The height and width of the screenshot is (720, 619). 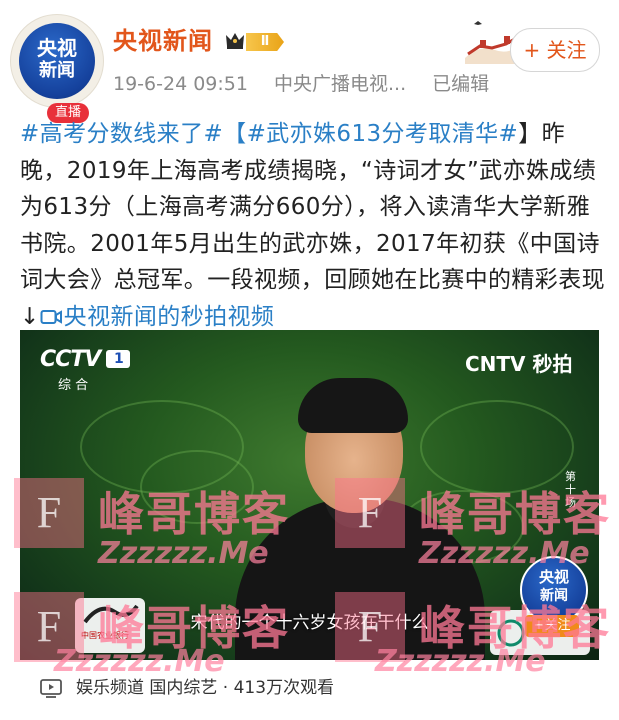 I want to click on corner-avatar-line2: 新闻, so click(x=554, y=596).